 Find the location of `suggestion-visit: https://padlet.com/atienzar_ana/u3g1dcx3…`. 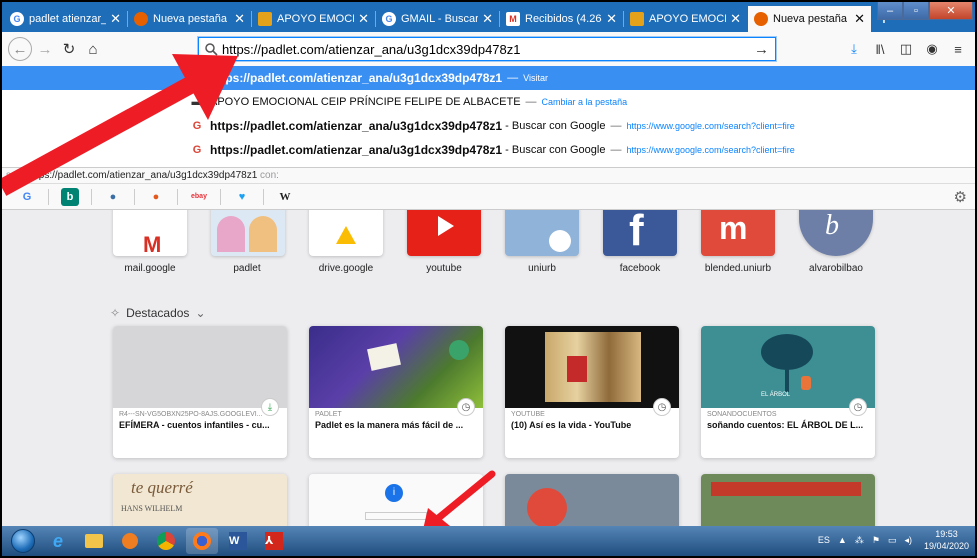

suggestion-visit: https://padlet.com/atienzar_ana/u3g1dcx3… is located at coordinates (488, 78).